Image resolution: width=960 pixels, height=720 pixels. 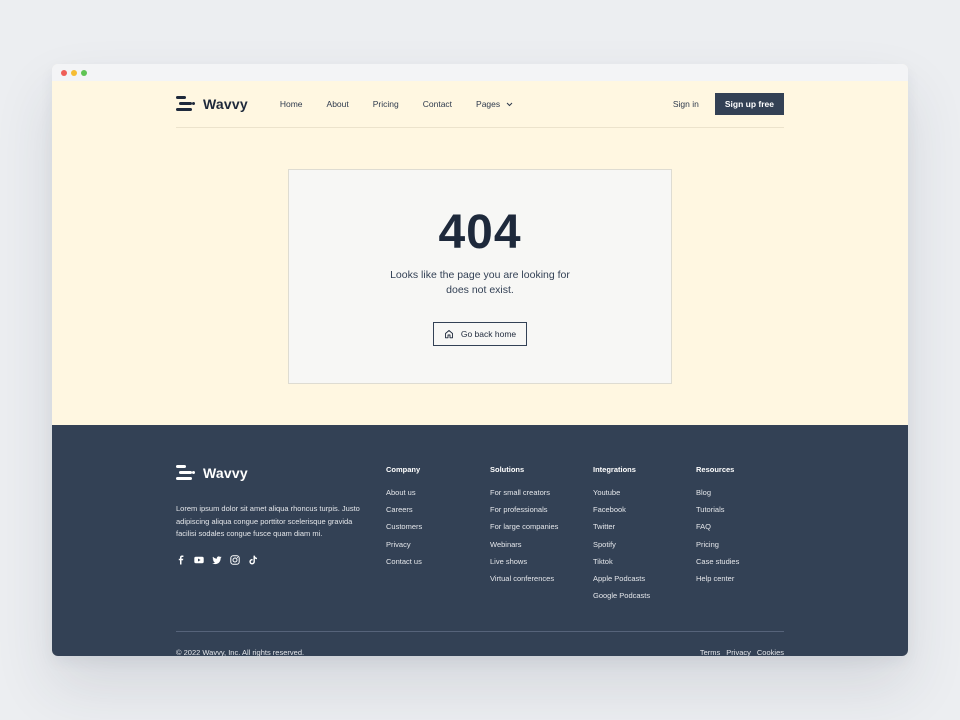 What do you see at coordinates (253, 560) in the screenshot?
I see `tiktok-icon` at bounding box center [253, 560].